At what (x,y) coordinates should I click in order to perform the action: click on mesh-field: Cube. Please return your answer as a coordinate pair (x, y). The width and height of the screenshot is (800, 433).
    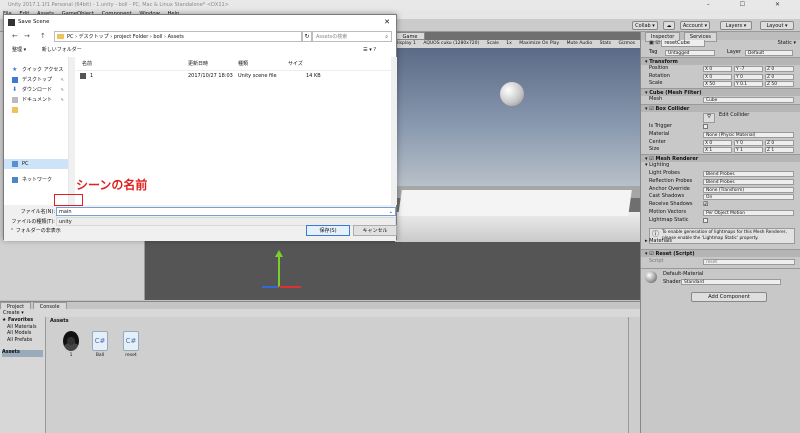
    Looking at the image, I should click on (748, 100).